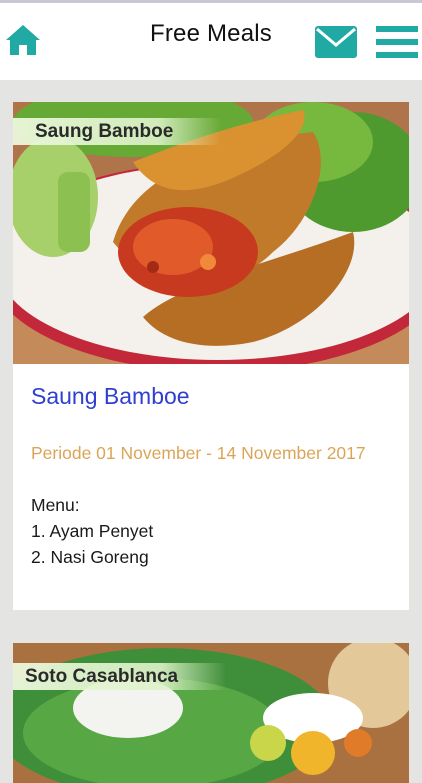 This screenshot has height=783, width=422. I want to click on menu-list: Menu: 1. Ayam Penyet 2. Nasi Goreng, so click(92, 531).